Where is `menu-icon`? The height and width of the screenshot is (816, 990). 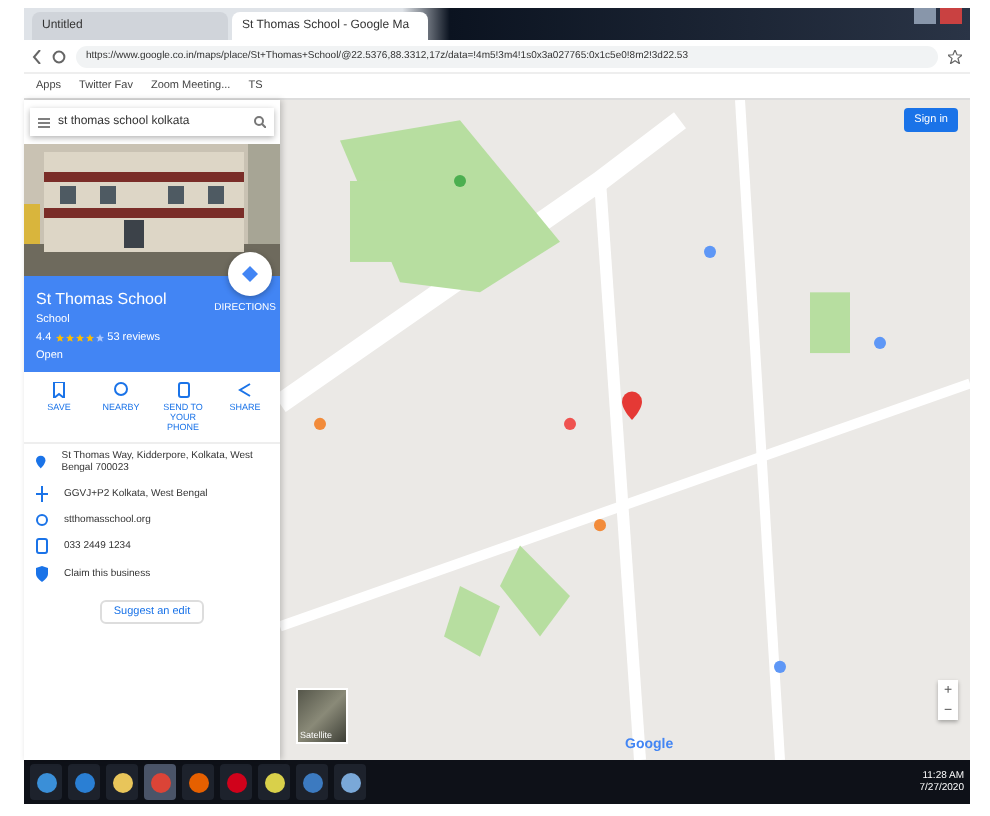 menu-icon is located at coordinates (44, 122).